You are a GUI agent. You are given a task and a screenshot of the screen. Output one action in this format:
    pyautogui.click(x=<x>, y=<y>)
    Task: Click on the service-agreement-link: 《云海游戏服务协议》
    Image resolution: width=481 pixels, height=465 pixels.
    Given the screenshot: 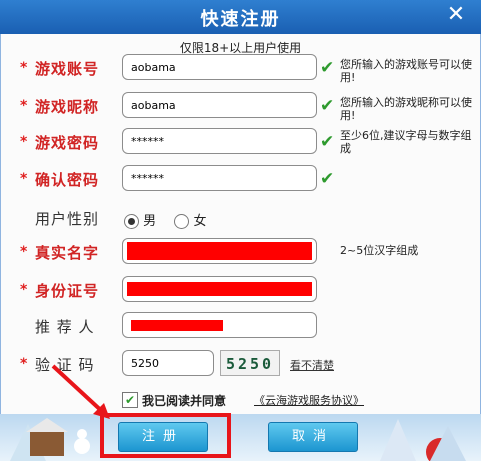 What is the action you would take?
    pyautogui.click(x=309, y=400)
    